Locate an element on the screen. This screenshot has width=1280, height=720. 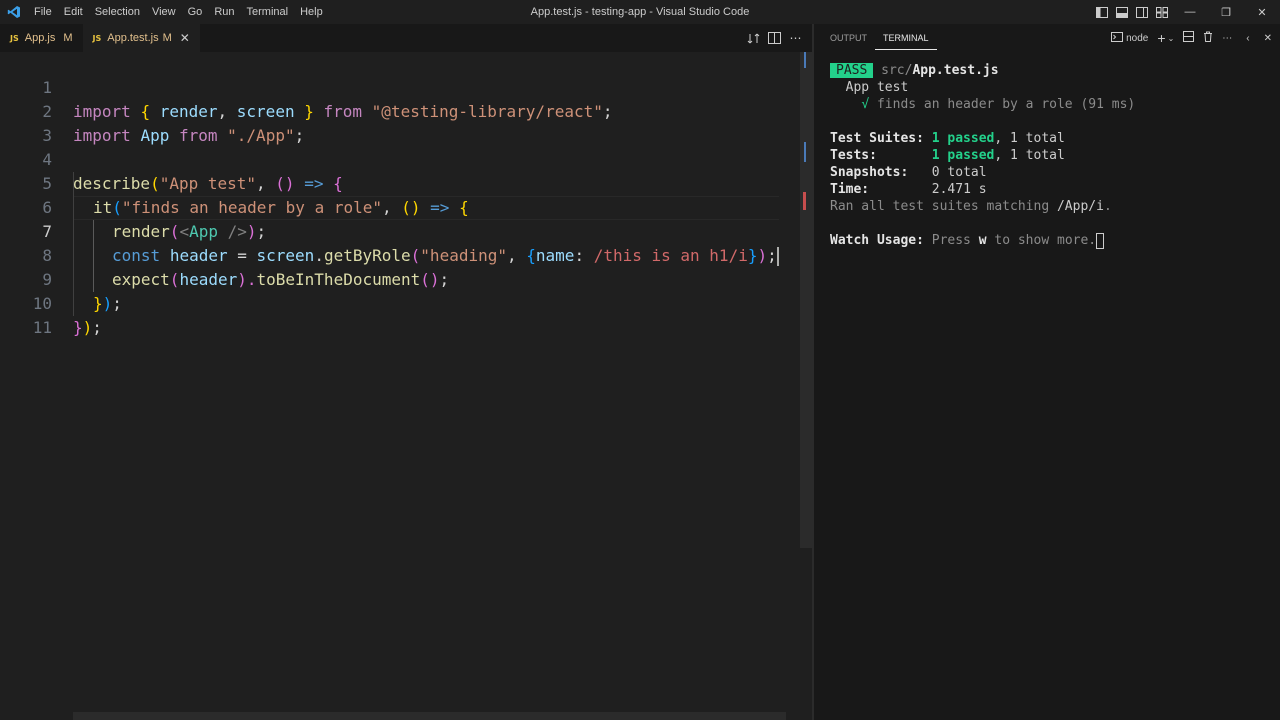
terminal-line: App test is located at coordinates (877, 87).